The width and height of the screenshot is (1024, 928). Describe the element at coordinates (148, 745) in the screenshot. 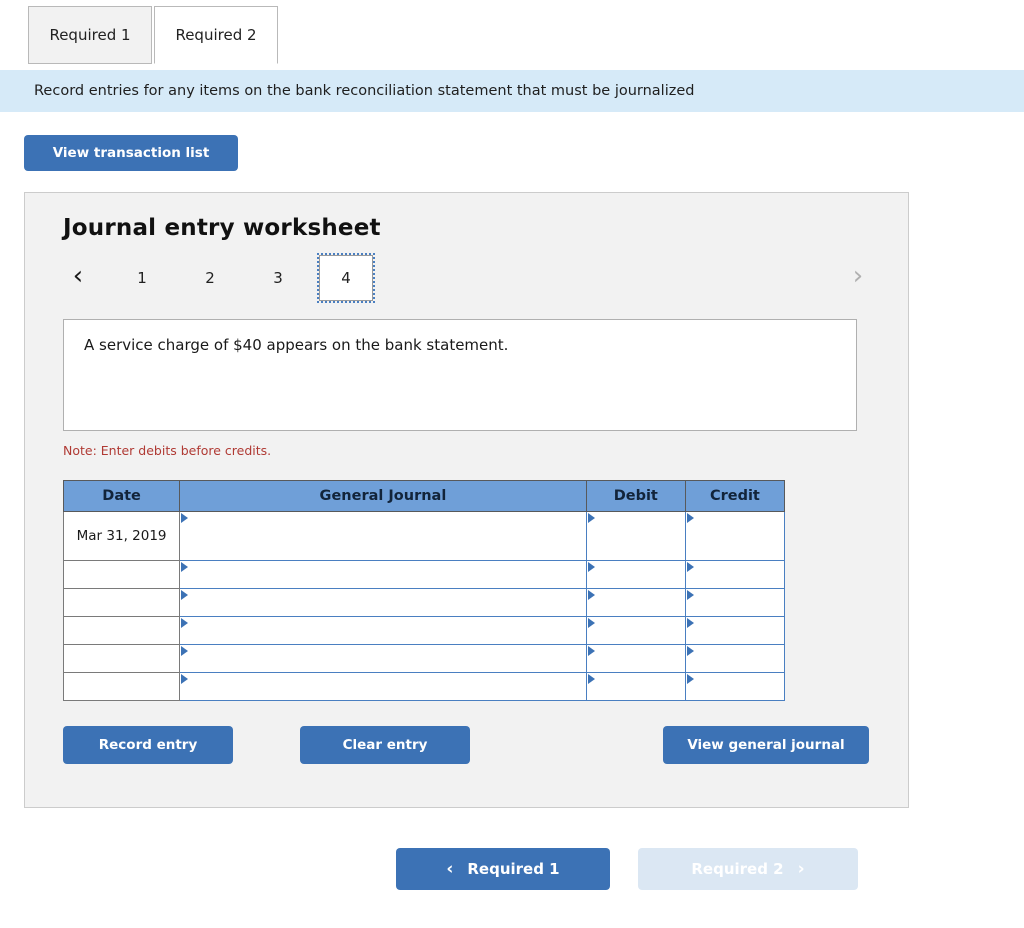

I see `record-entry-button: Record entry` at that location.